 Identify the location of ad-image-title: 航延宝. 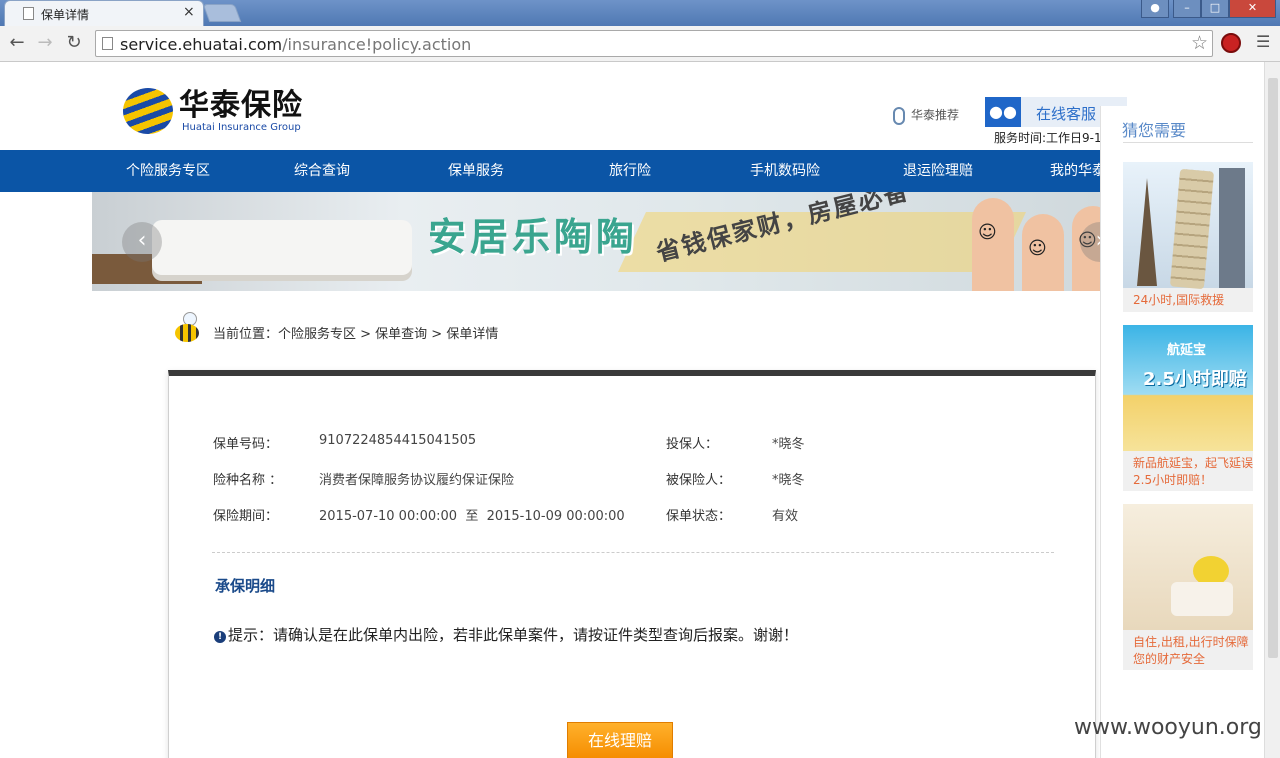
(1187, 350).